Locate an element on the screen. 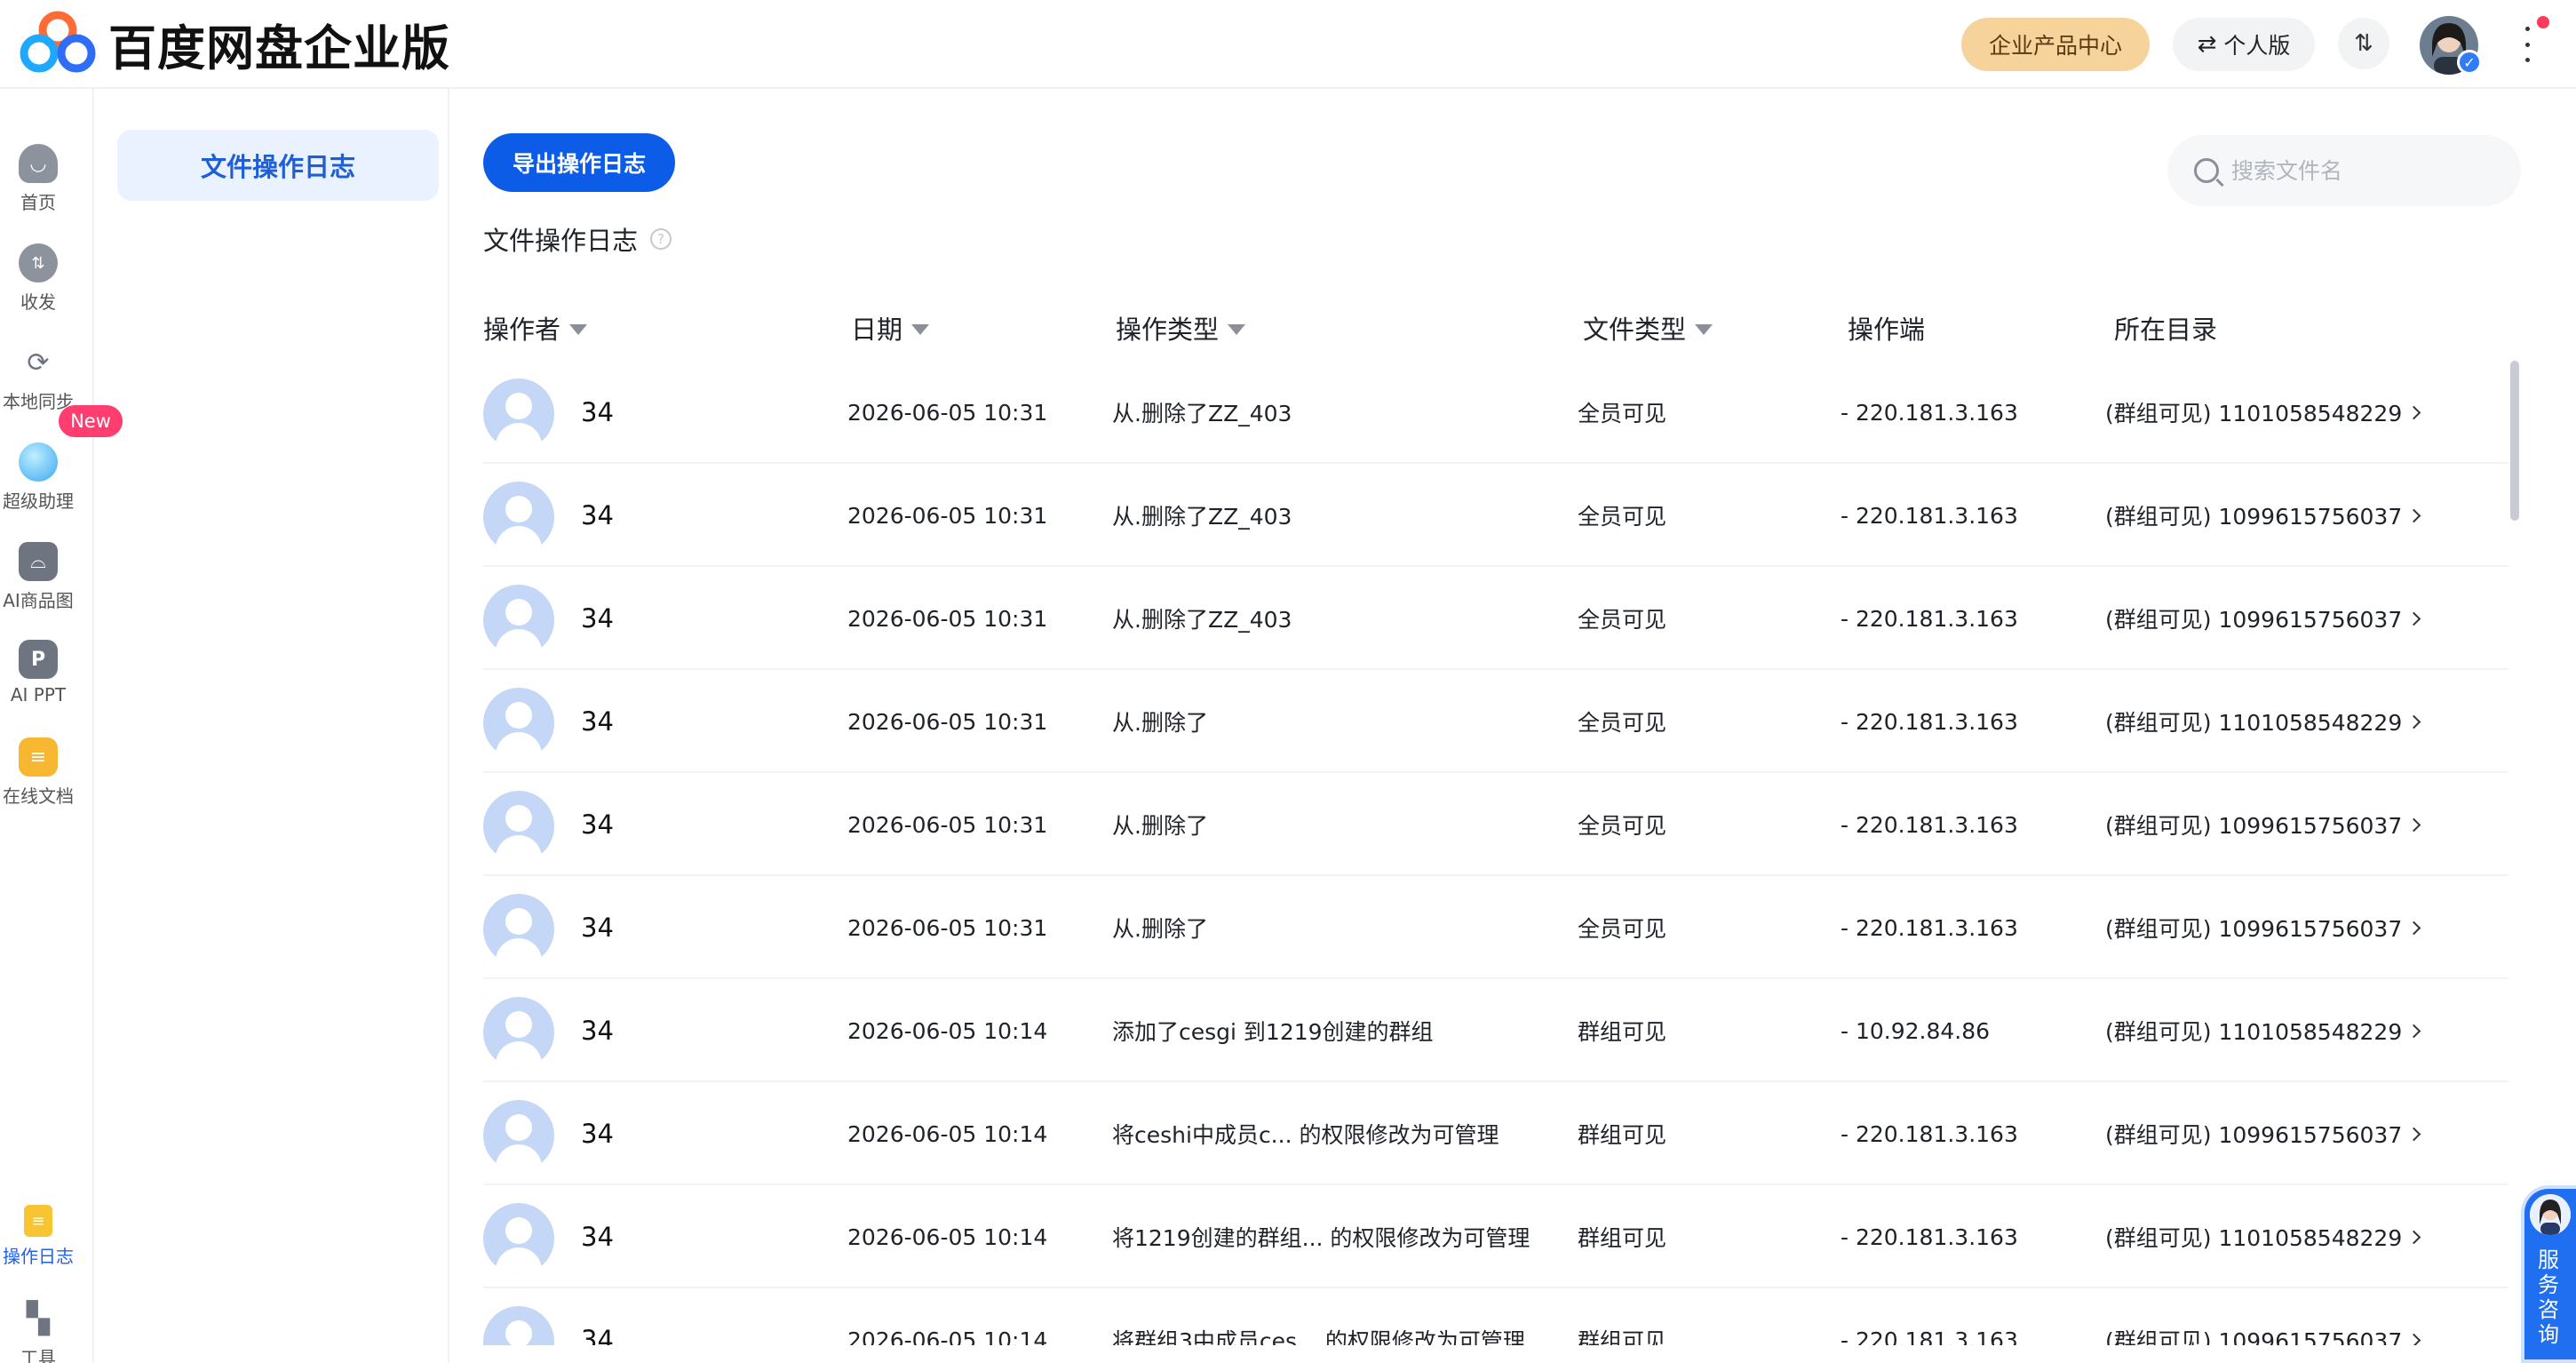  nav-item-super-assistant: 超级助理 is located at coordinates (38, 477).